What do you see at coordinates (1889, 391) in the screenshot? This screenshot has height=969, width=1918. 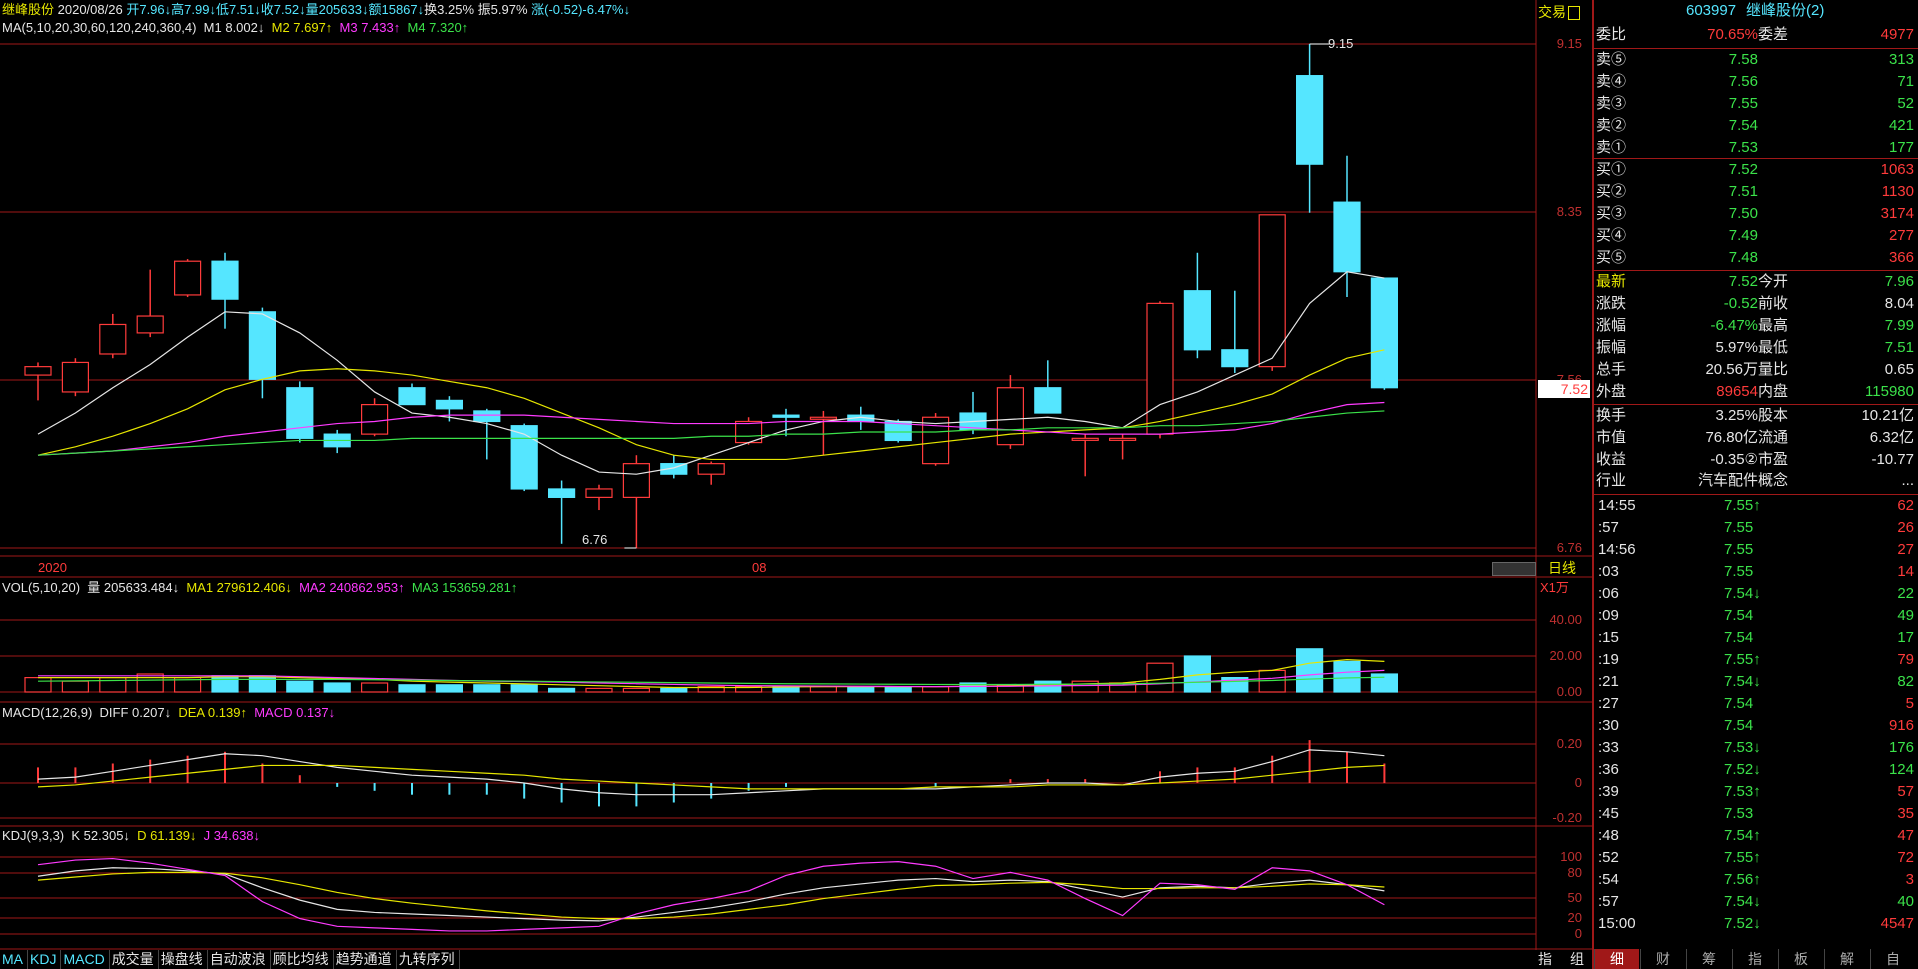 I see `stat-value: 115980` at bounding box center [1889, 391].